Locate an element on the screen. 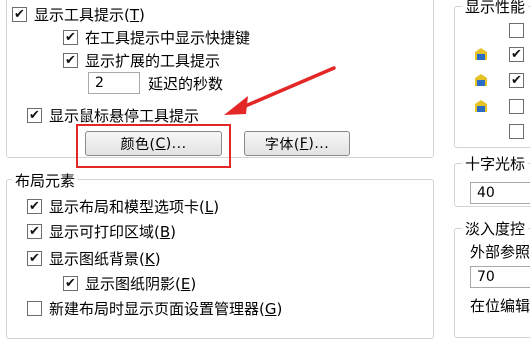  printable-area-checkbox is located at coordinates (34, 231).